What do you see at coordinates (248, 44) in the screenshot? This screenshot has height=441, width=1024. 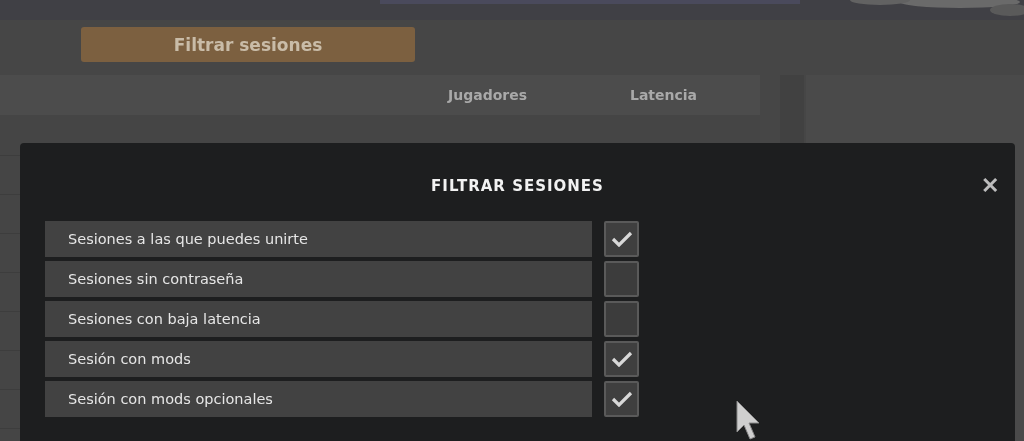 I see `filter-sessions-button: Filtrar sesiones` at bounding box center [248, 44].